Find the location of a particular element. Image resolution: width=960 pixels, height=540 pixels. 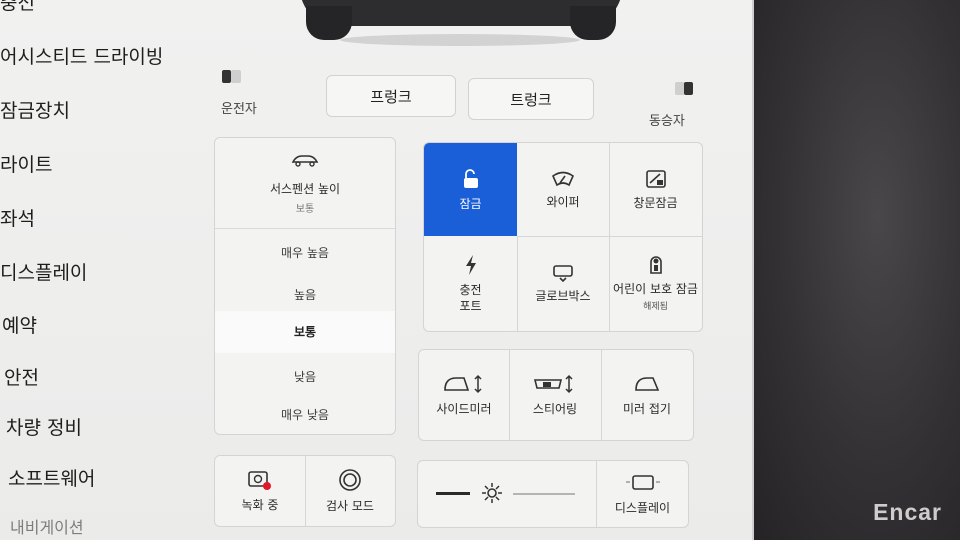

sidebar-item-locks: 잠금장치 is located at coordinates (35, 109).